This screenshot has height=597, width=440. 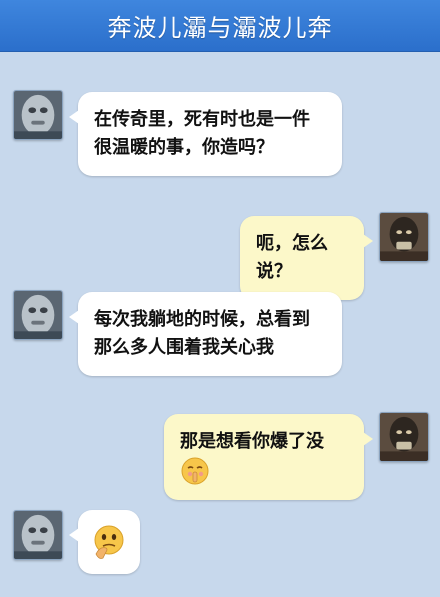 I want to click on message-line: 每次我躺地的时候，总看到, so click(x=202, y=319).